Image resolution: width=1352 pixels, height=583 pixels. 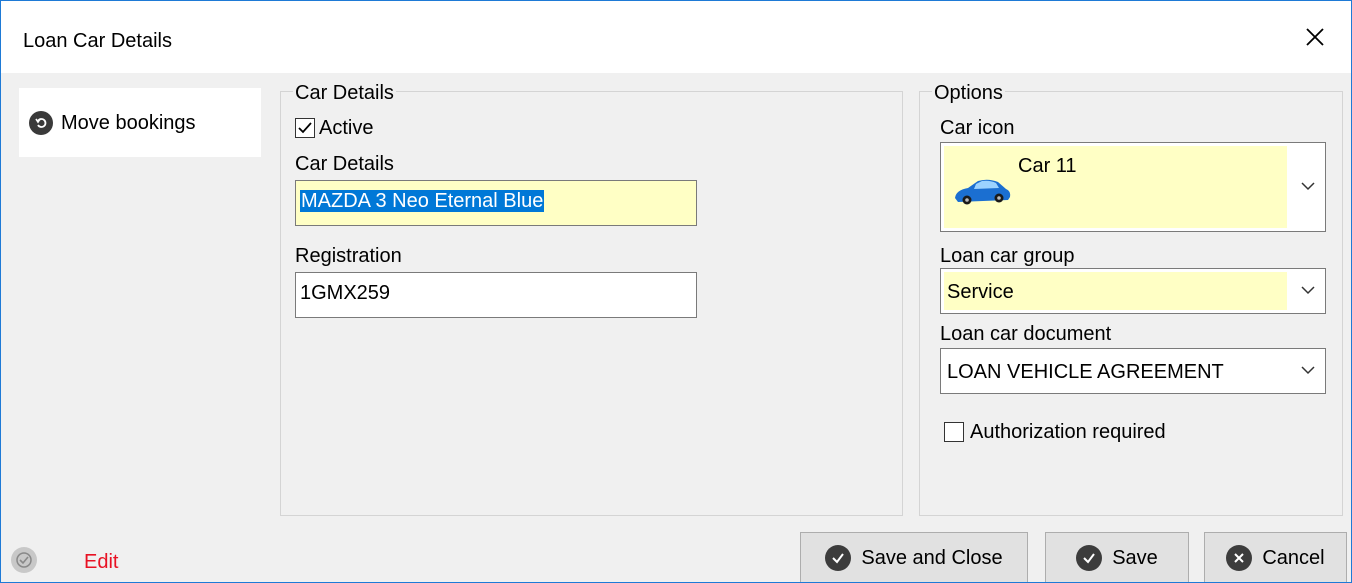 What do you see at coordinates (1047, 166) in the screenshot?
I see `car-icon-value: Car 11` at bounding box center [1047, 166].